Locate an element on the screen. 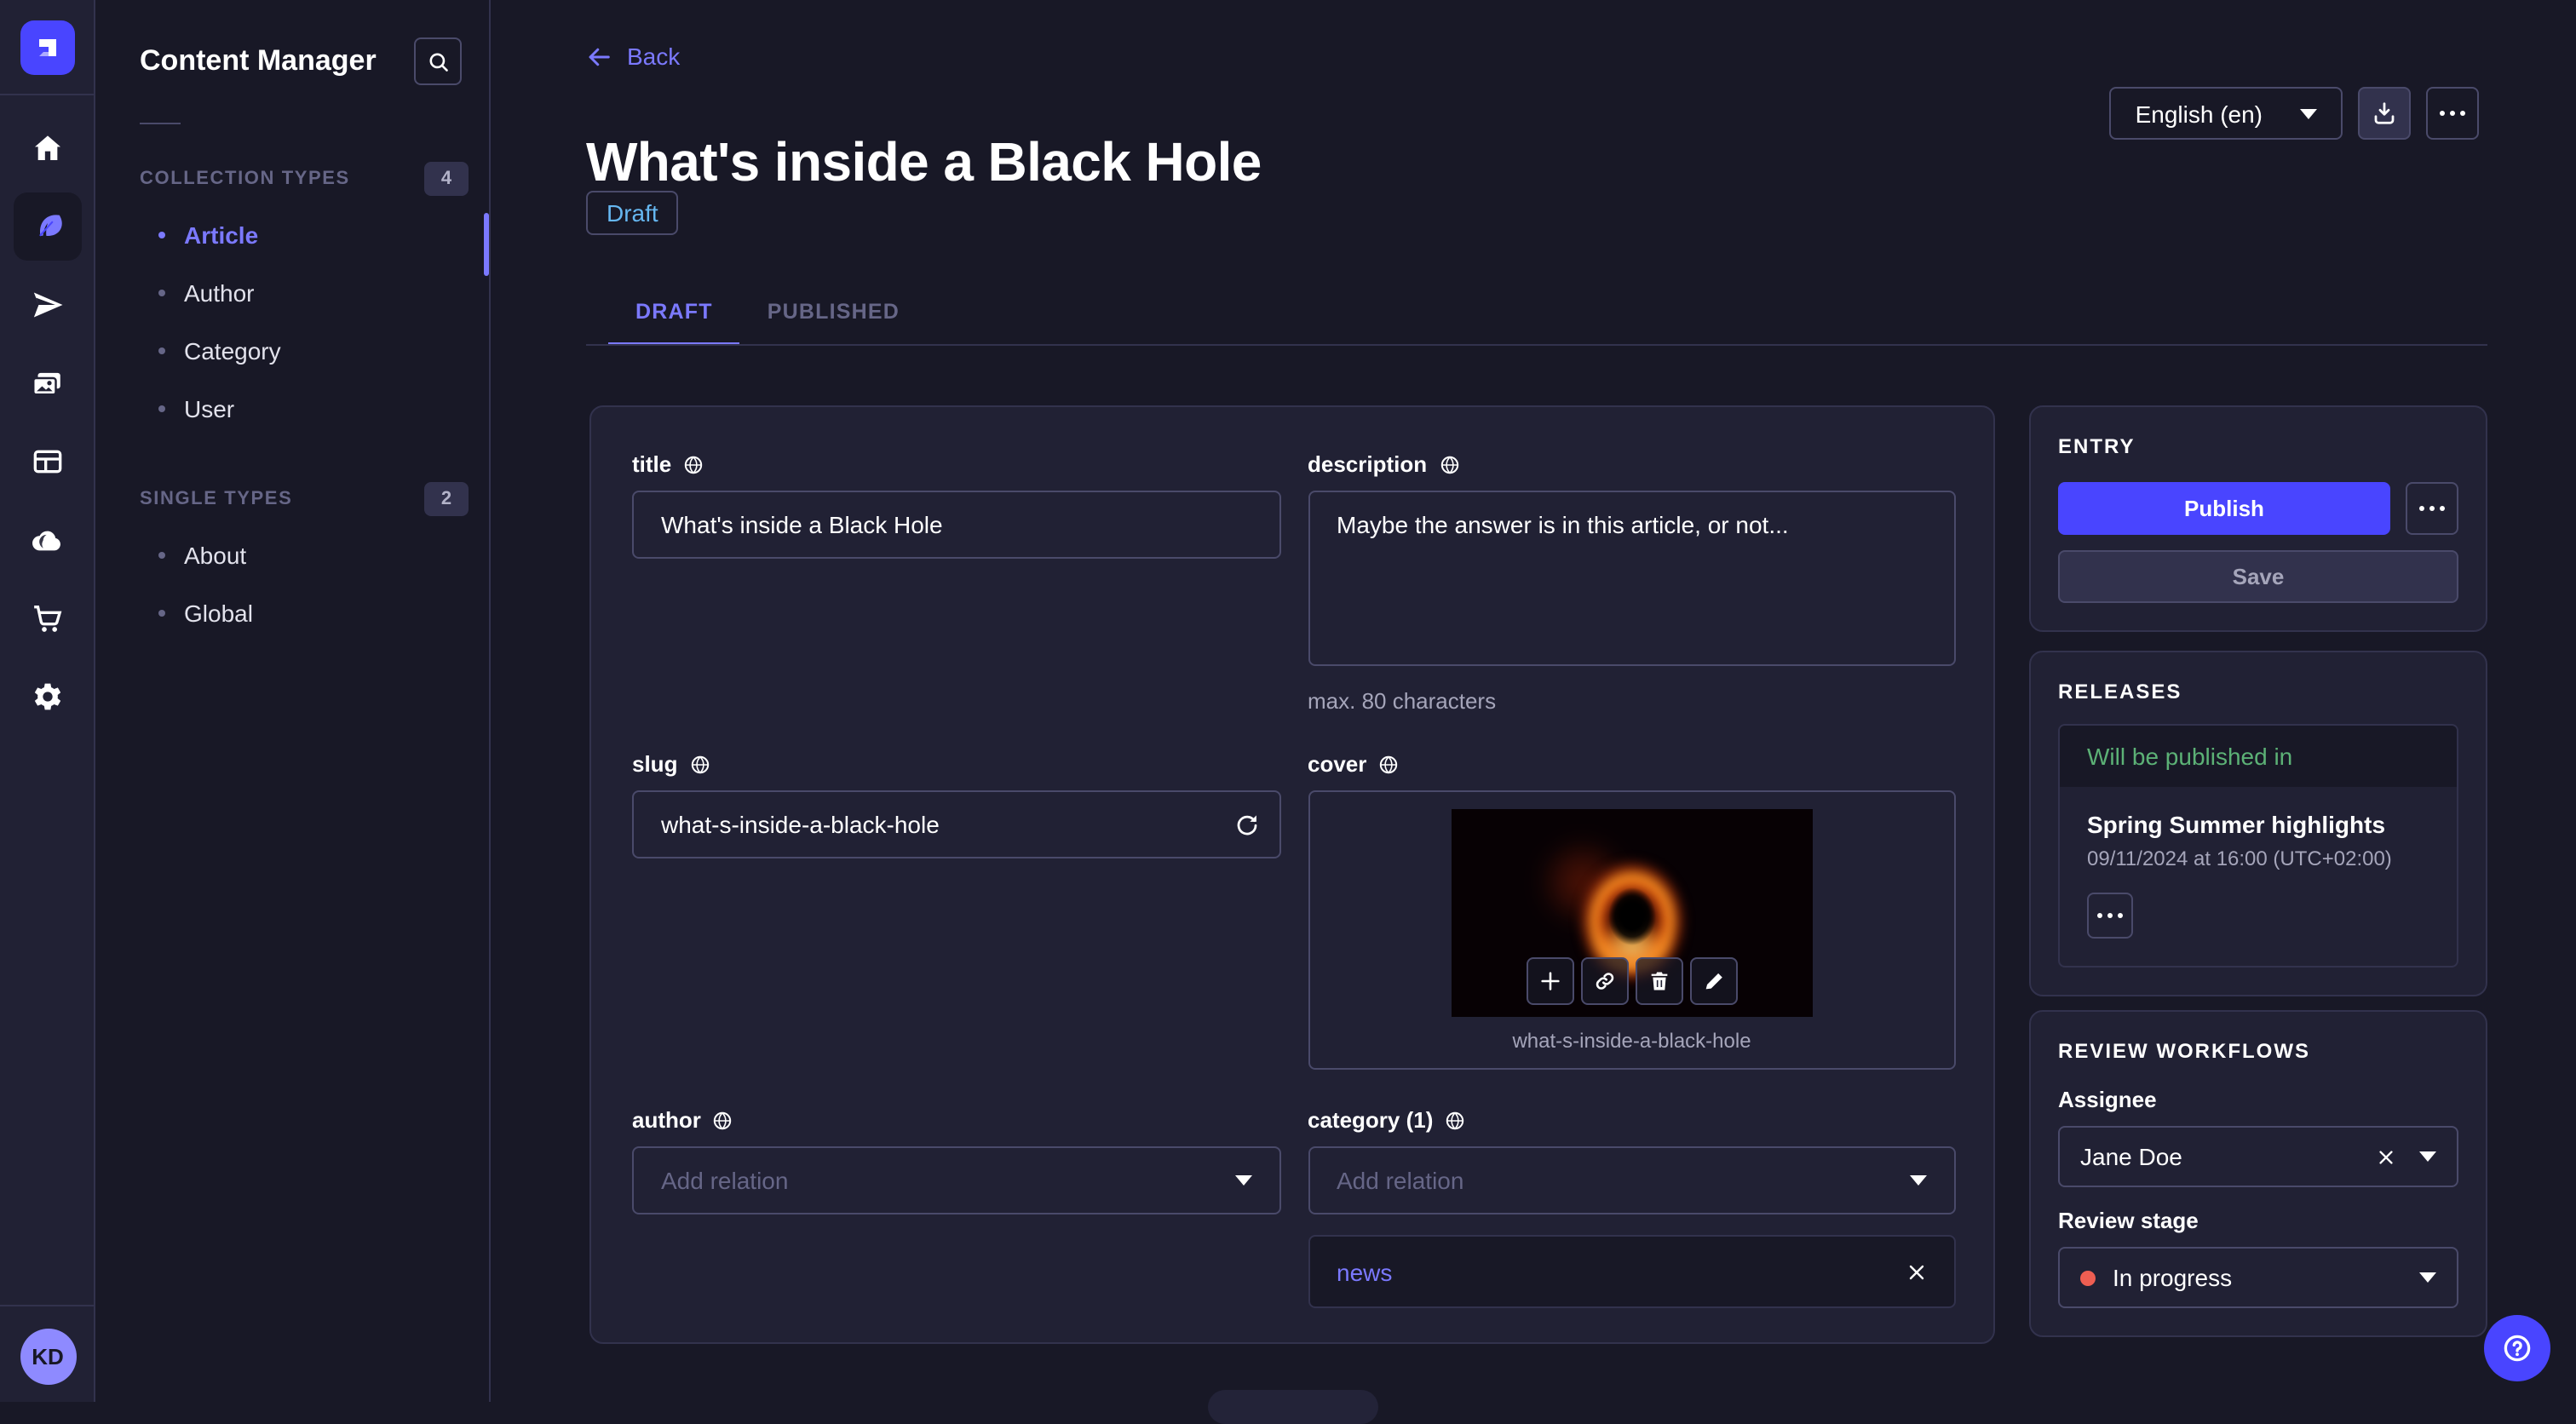  content-type-builder-icon is located at coordinates (47, 462).